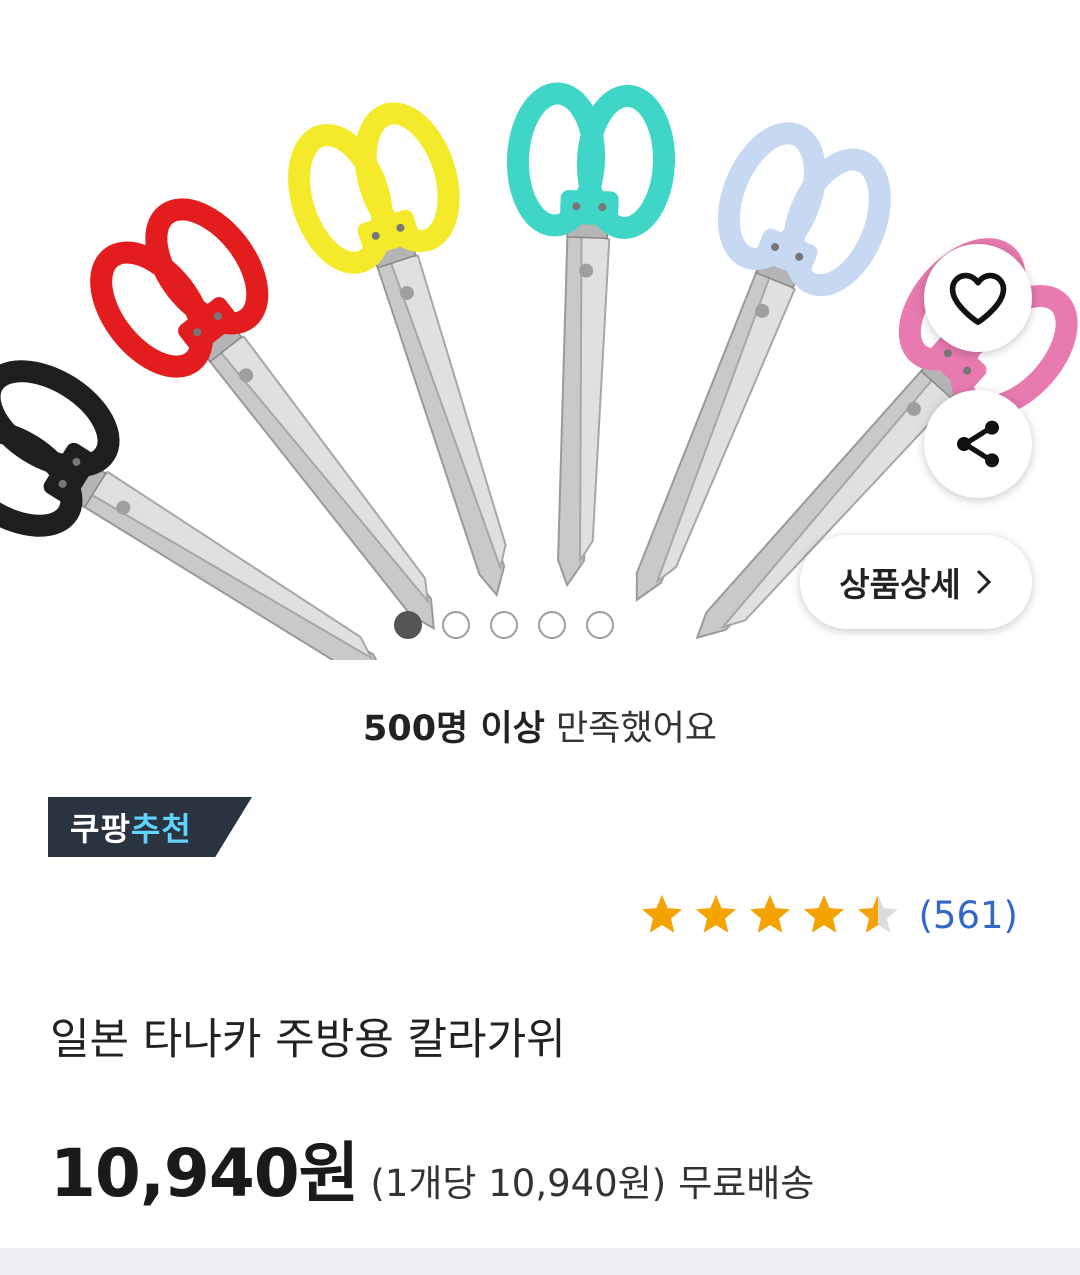  Describe the element at coordinates (522, 625) in the screenshot. I see `gallery-pagination` at that location.